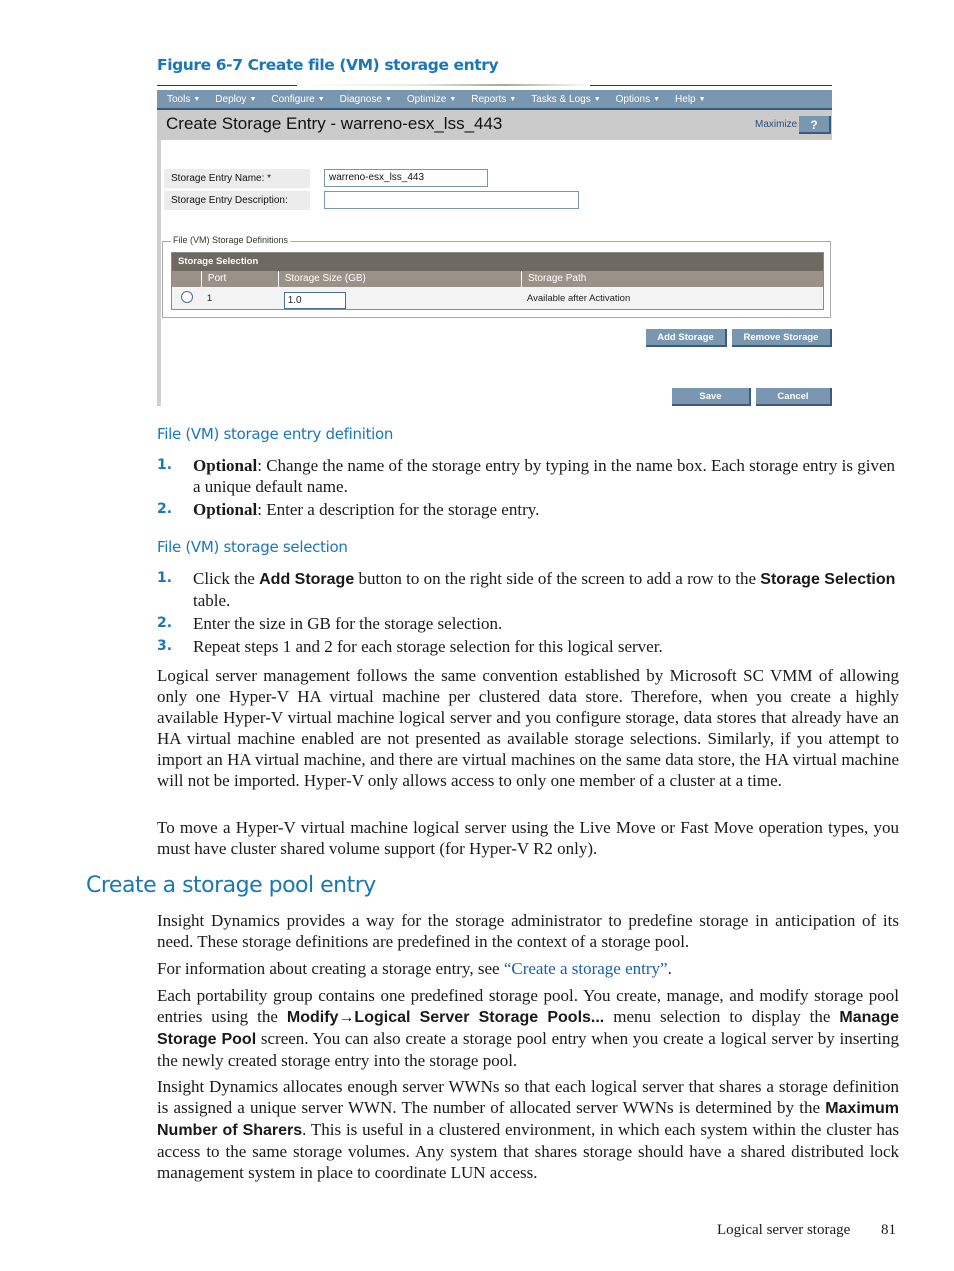  What do you see at coordinates (187, 296) in the screenshot?
I see `row-select-radio` at bounding box center [187, 296].